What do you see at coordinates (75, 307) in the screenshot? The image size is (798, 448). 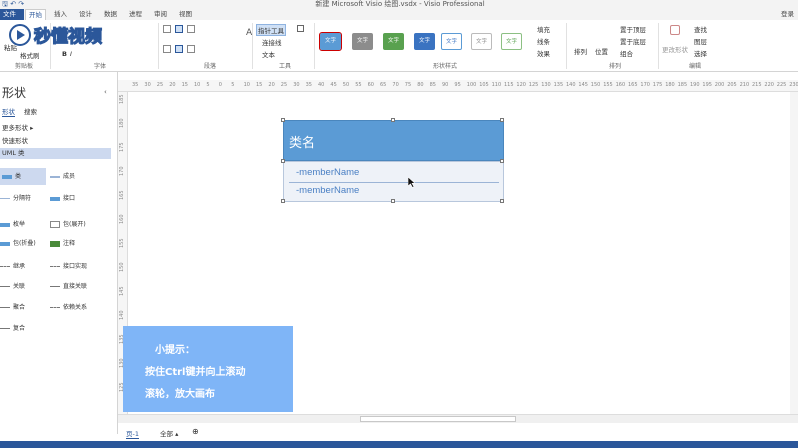 I see `shape-label: 依赖关系` at bounding box center [75, 307].